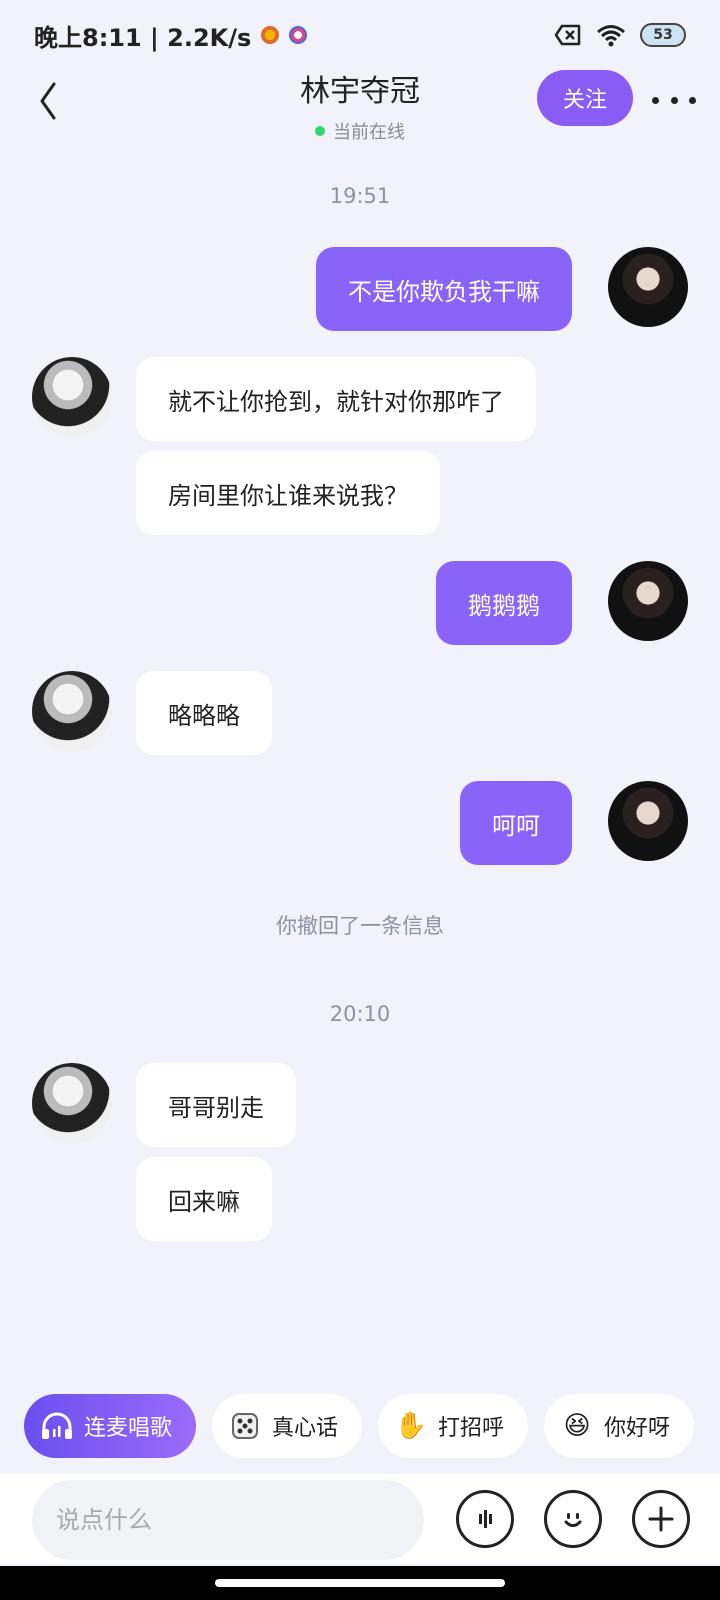  I want to click on message-bubble-peer: 回来嘛, so click(204, 1199).